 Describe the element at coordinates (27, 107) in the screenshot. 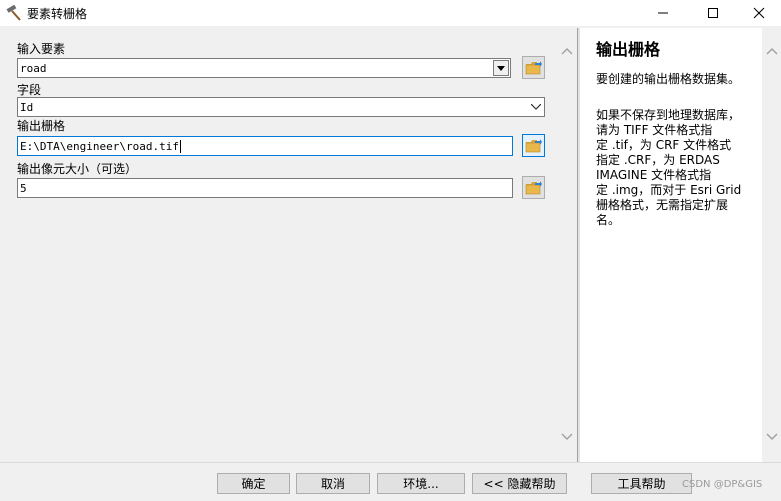

I see `field-value: Id` at that location.